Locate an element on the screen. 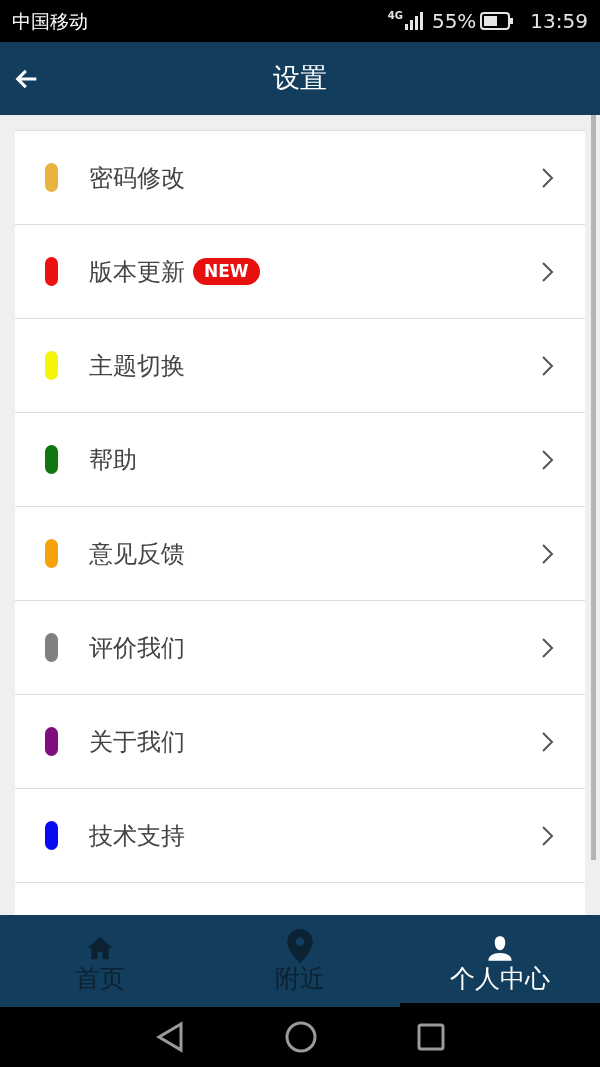 Image resolution: width=600 pixels, height=1067 pixels. user-icon is located at coordinates (500, 949).